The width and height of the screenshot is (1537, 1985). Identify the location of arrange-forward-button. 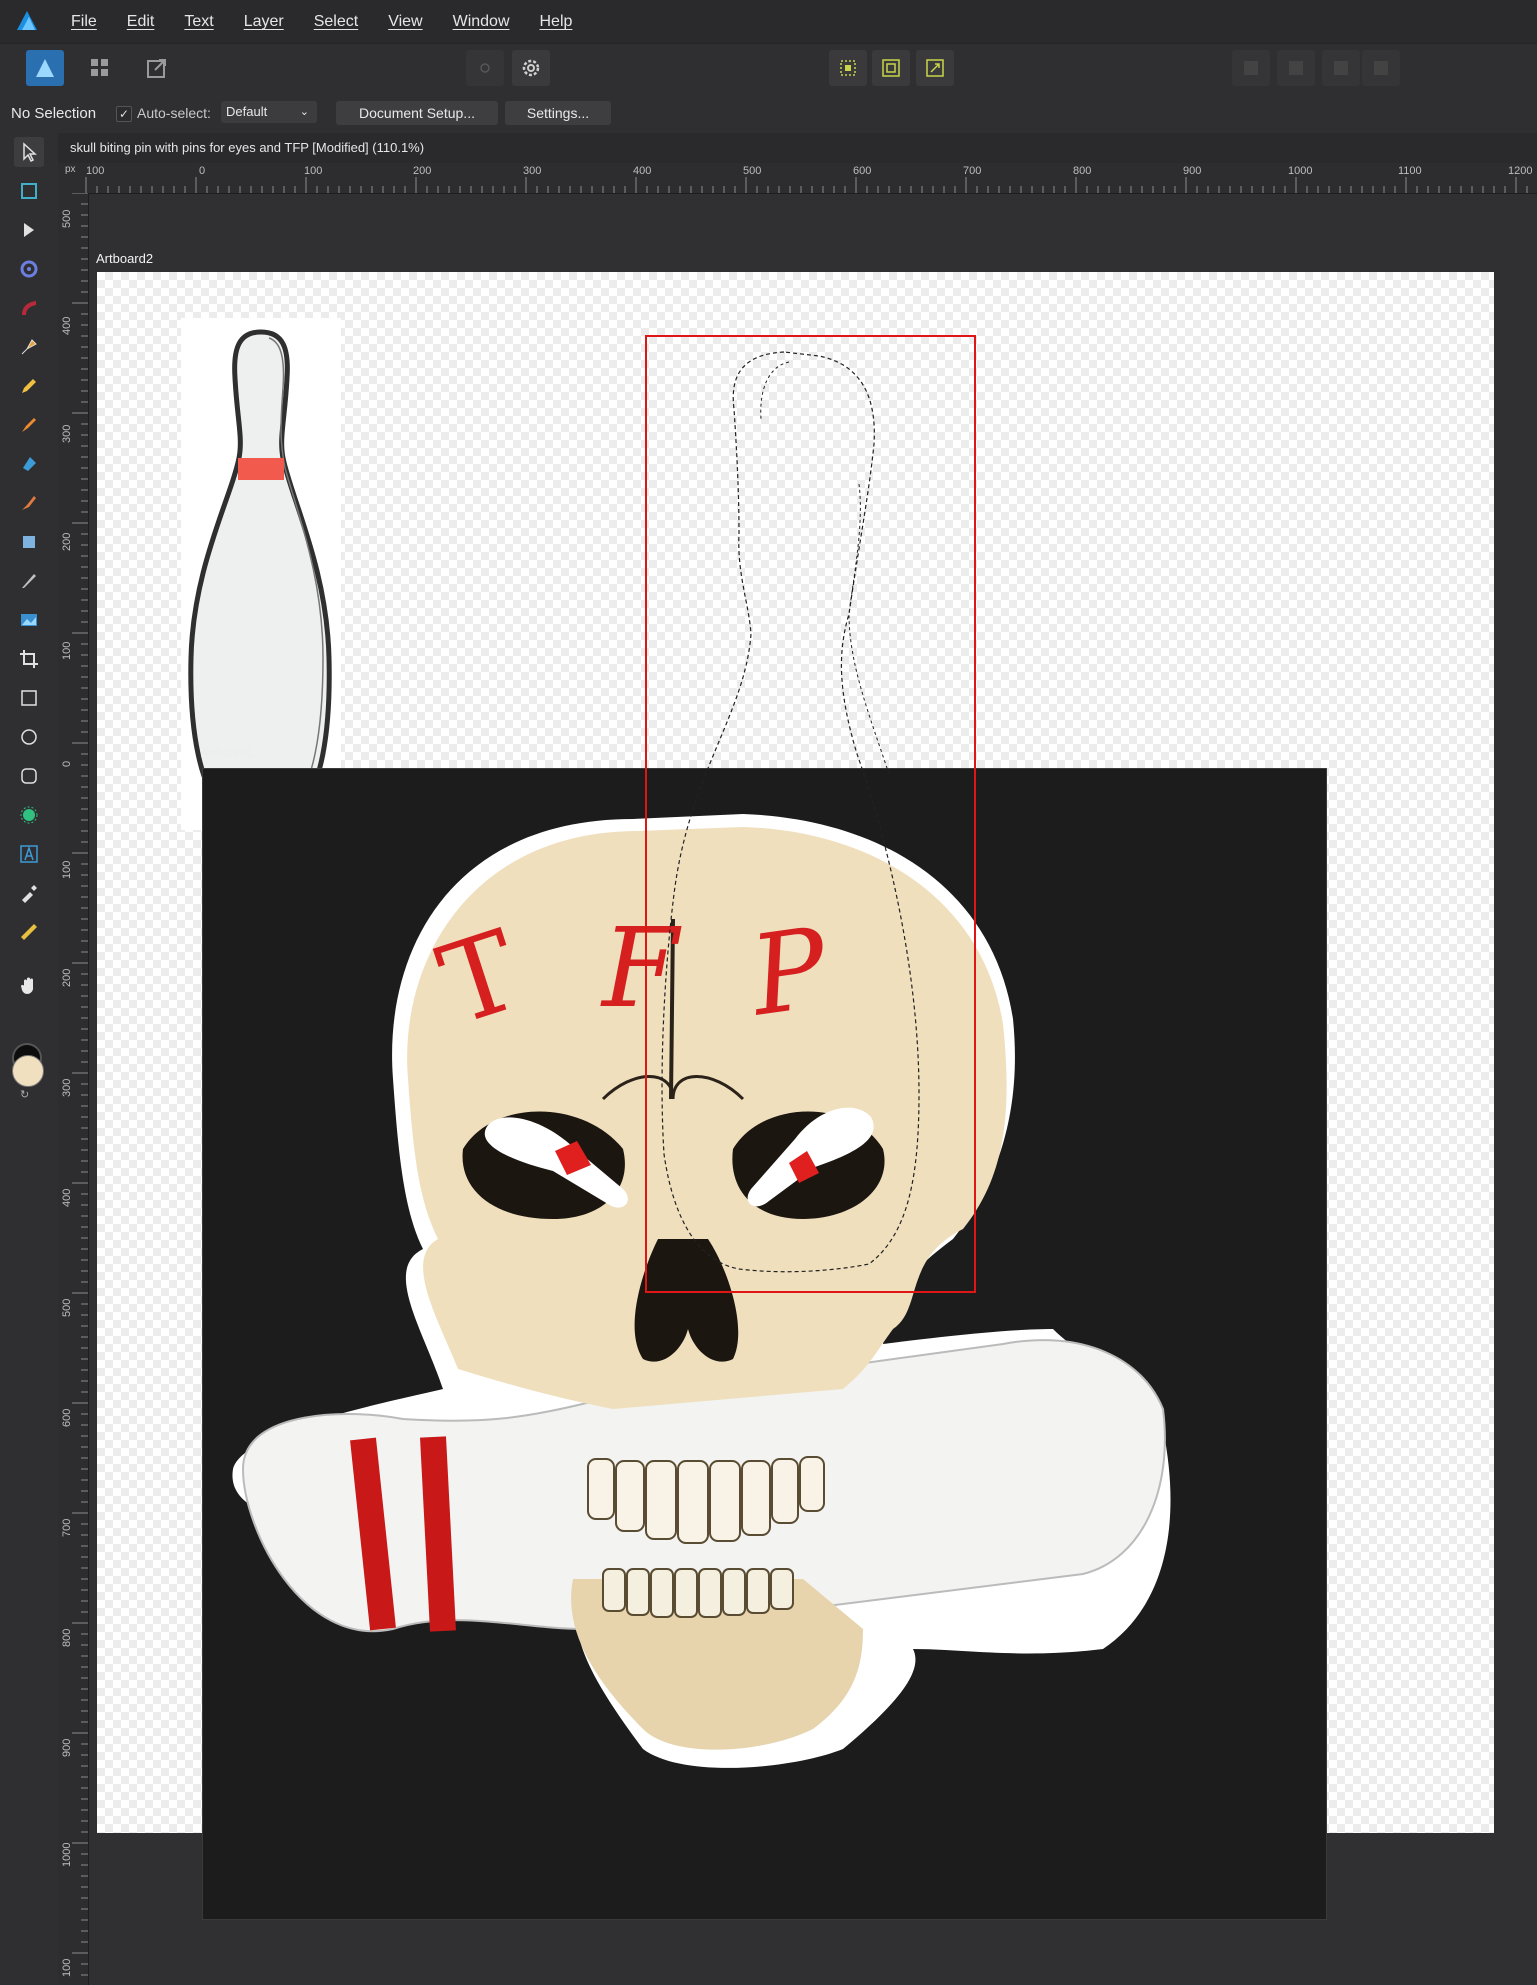
(1296, 68).